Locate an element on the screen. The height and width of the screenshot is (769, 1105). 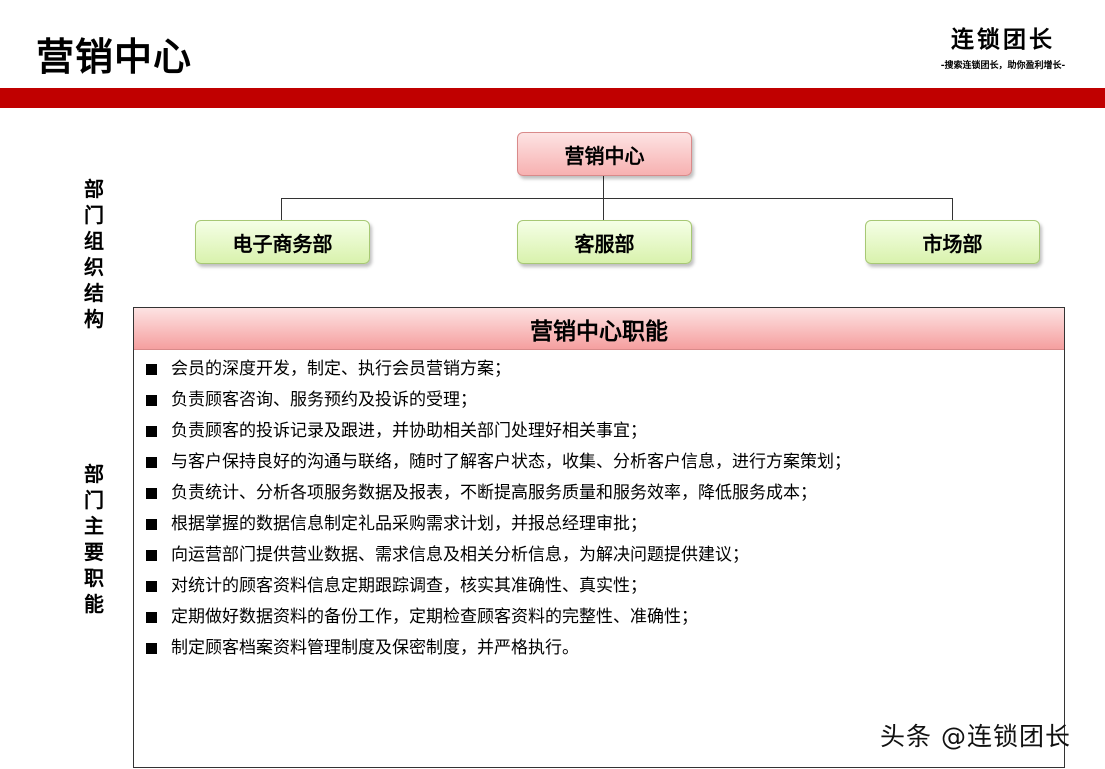
duty-item: 与客户保持良好的沟通与联络，随时了解客户状态，收集、分析客户信息，进行方案策划； is located at coordinates (498, 462).